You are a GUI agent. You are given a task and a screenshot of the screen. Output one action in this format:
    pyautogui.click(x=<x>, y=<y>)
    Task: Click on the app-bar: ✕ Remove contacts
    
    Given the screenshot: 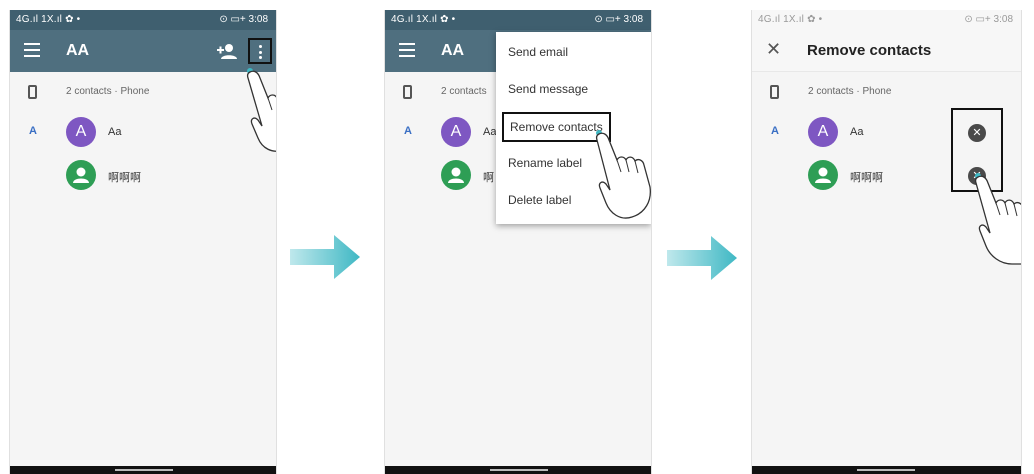 What is the action you would take?
    pyautogui.click(x=886, y=51)
    